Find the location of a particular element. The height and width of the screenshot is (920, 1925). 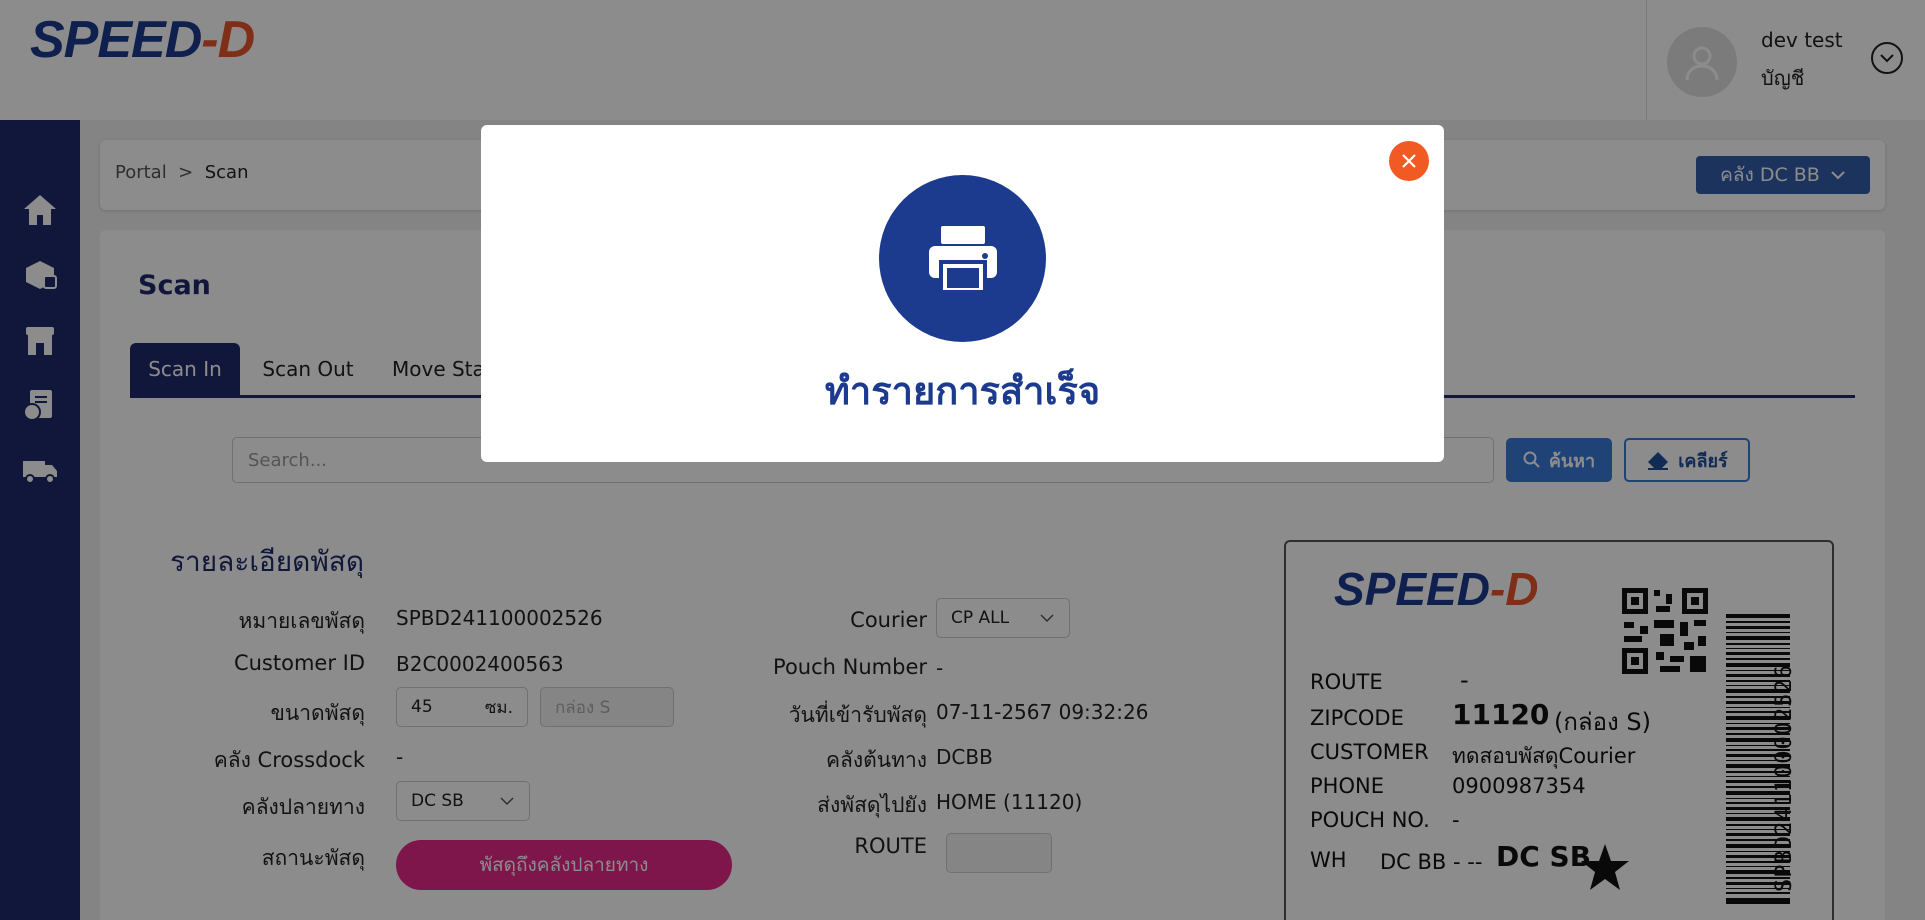

success-message: ทำรายการสำเร็จ is located at coordinates (962, 391).